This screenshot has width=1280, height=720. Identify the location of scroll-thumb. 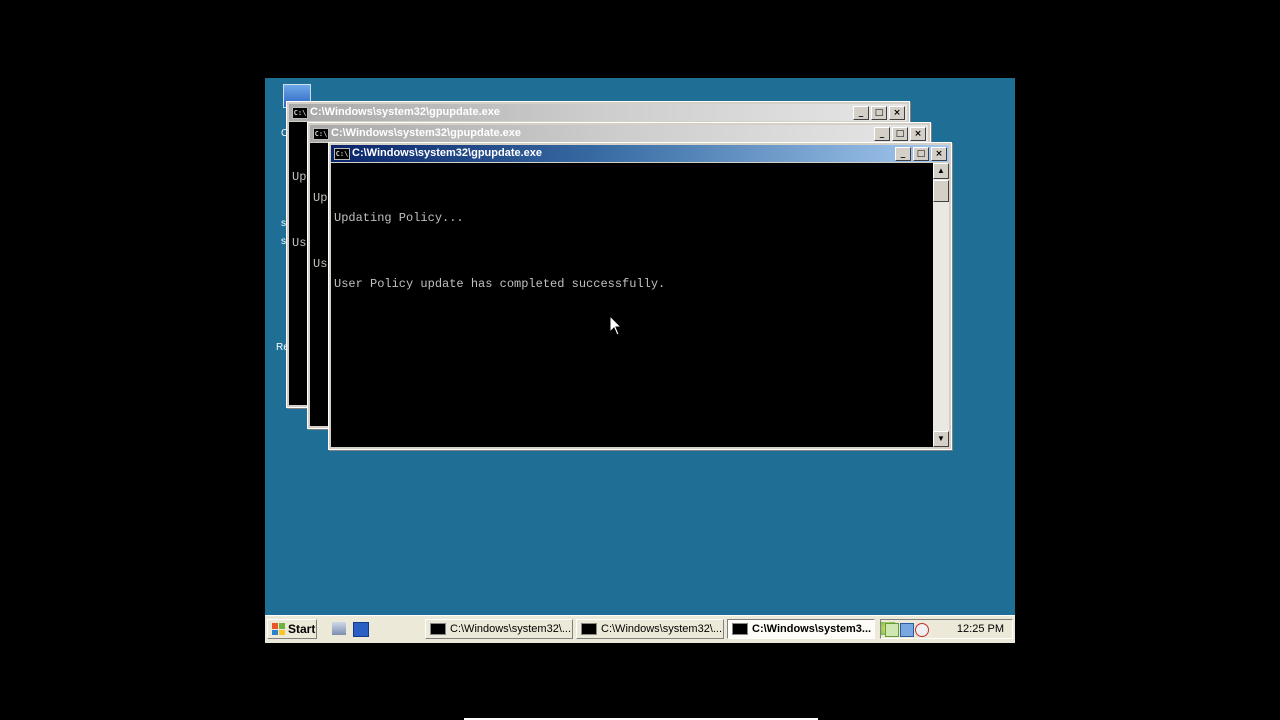
(941, 191).